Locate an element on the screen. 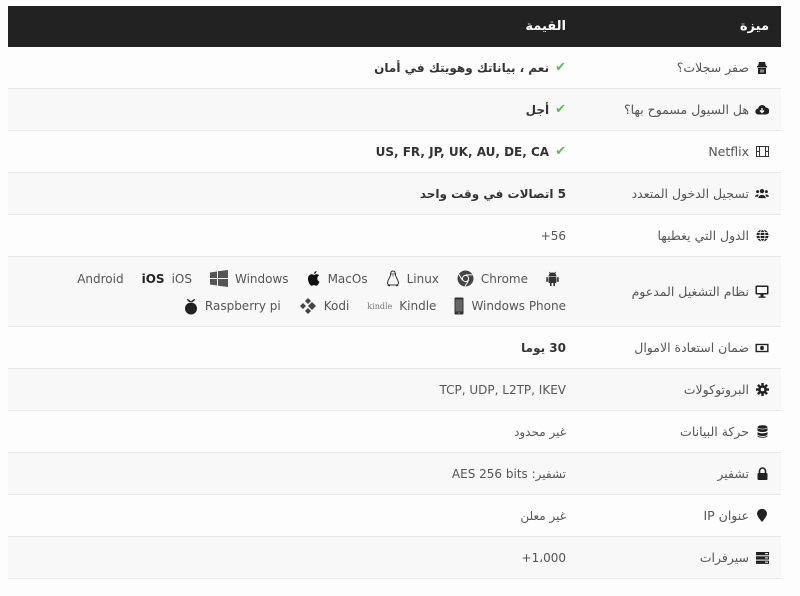  money-icon is located at coordinates (762, 348).